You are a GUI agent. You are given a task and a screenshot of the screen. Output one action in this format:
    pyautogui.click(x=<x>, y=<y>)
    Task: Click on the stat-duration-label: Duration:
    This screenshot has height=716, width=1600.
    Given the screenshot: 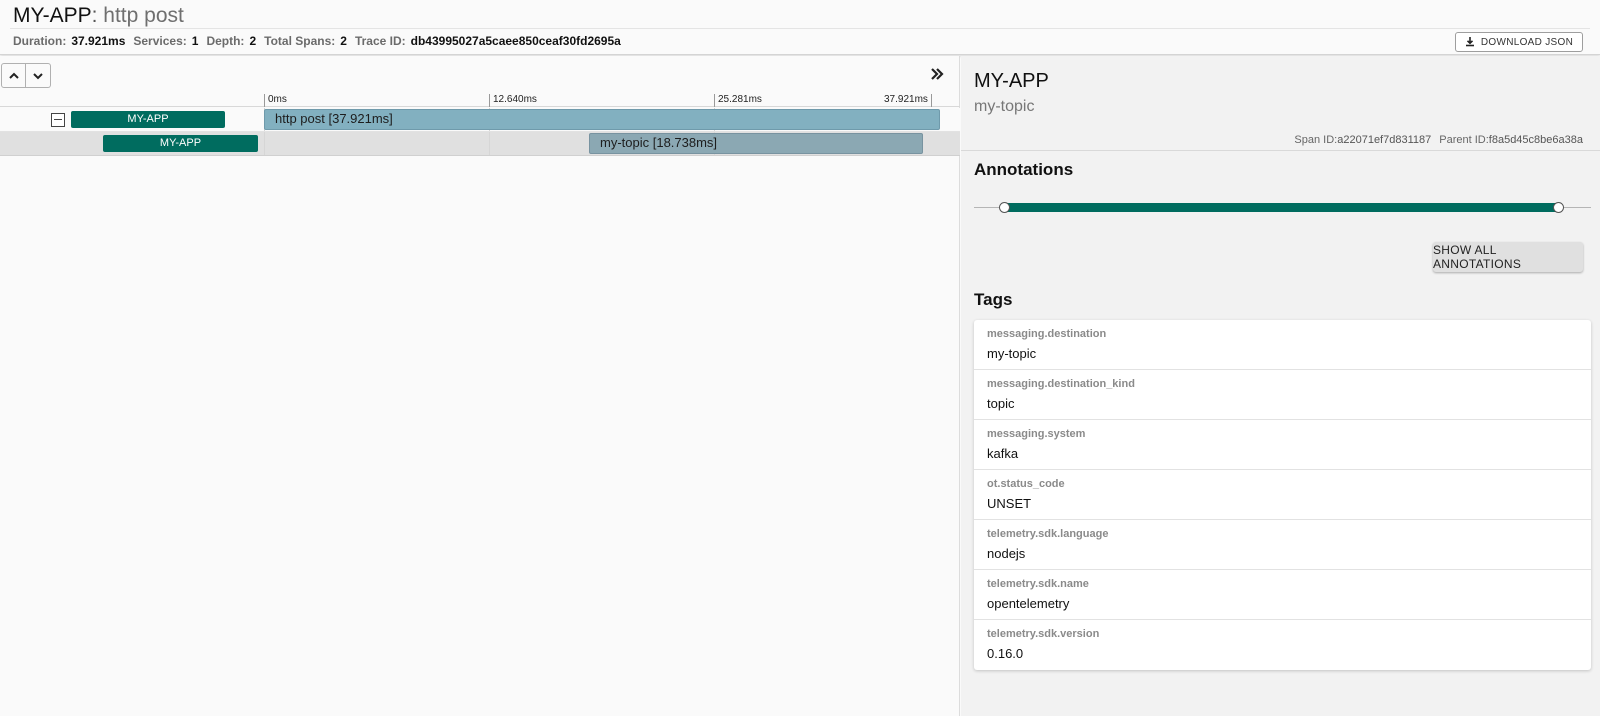 What is the action you would take?
    pyautogui.click(x=40, y=41)
    